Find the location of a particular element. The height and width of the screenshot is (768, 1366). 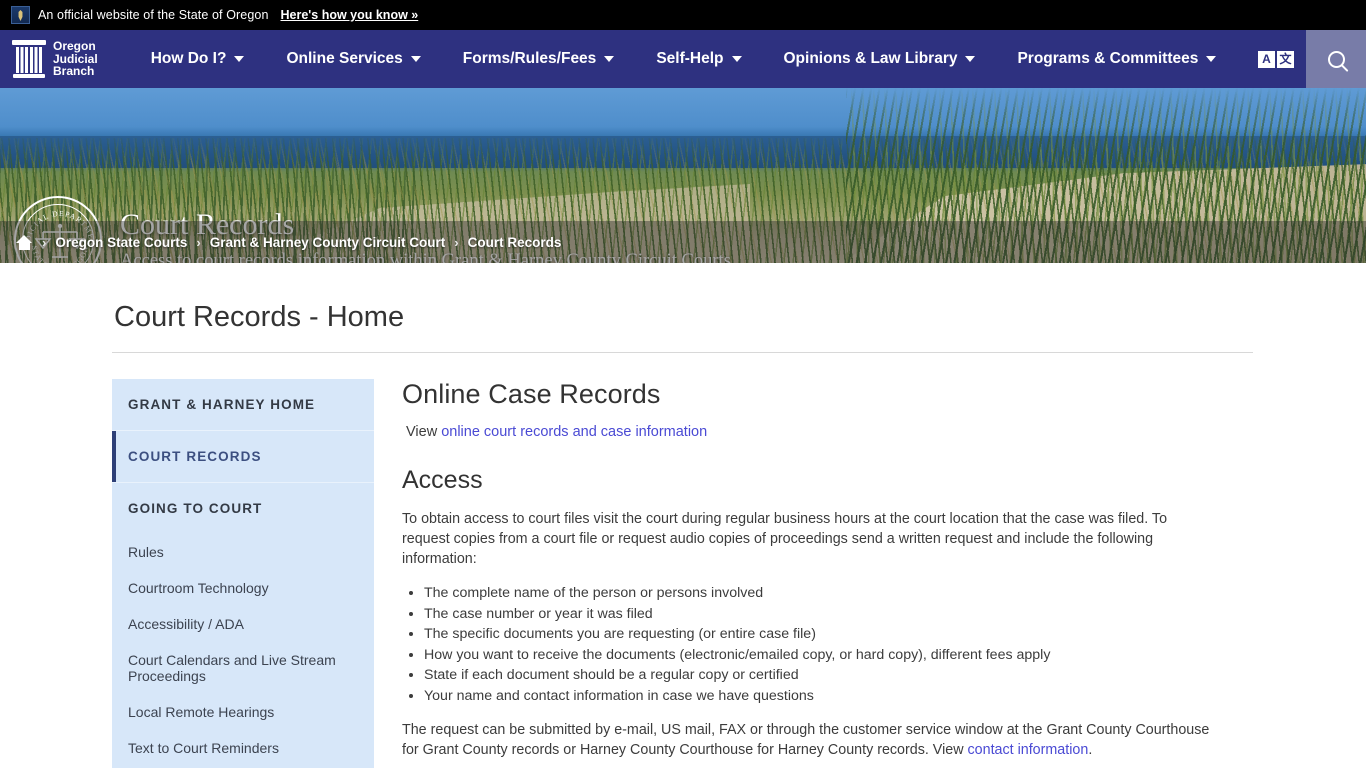

sidebar-section-grant-harney-home: GRANT & HARNEY HOME is located at coordinates (243, 405).